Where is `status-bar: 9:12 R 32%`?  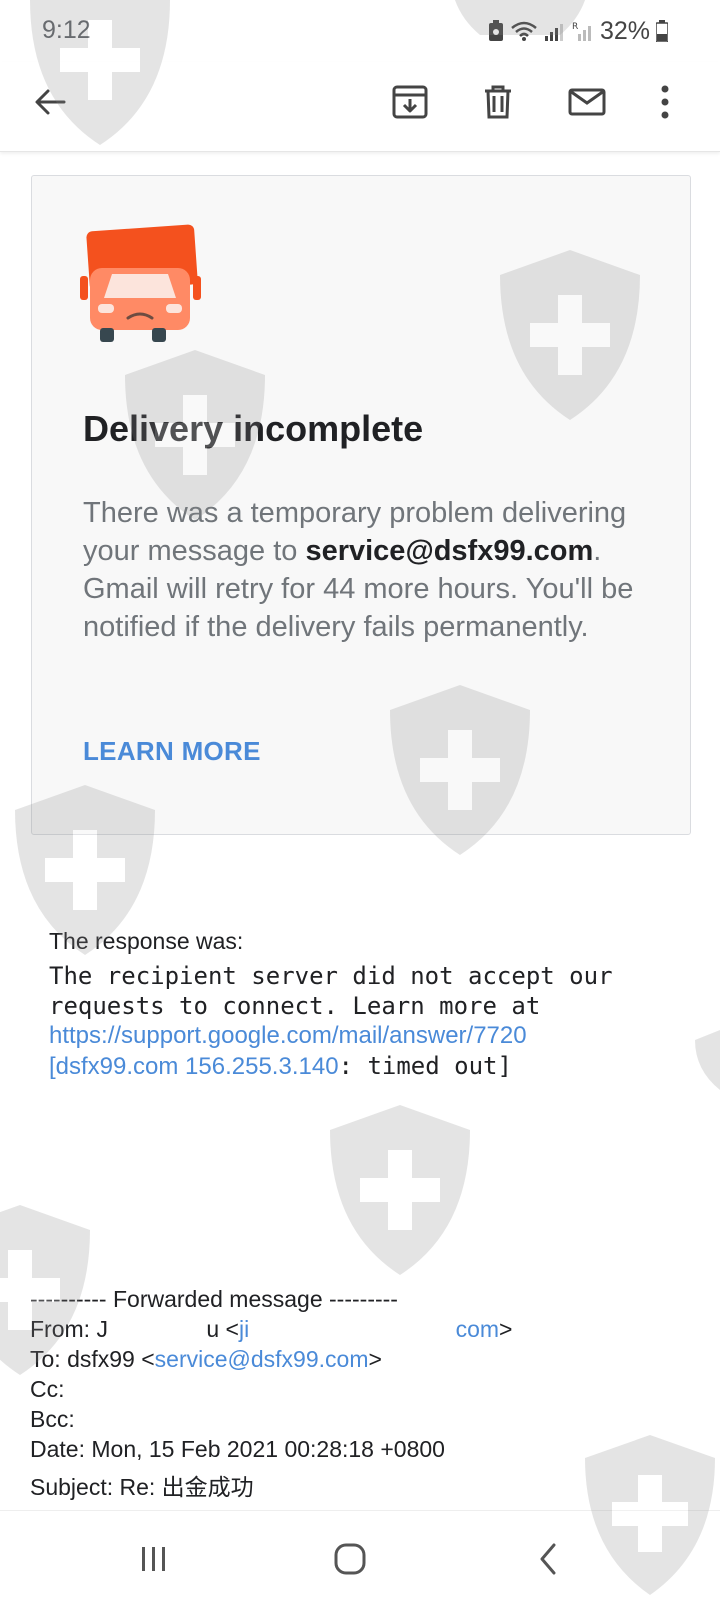
status-bar: 9:12 R 32% is located at coordinates (360, 31).